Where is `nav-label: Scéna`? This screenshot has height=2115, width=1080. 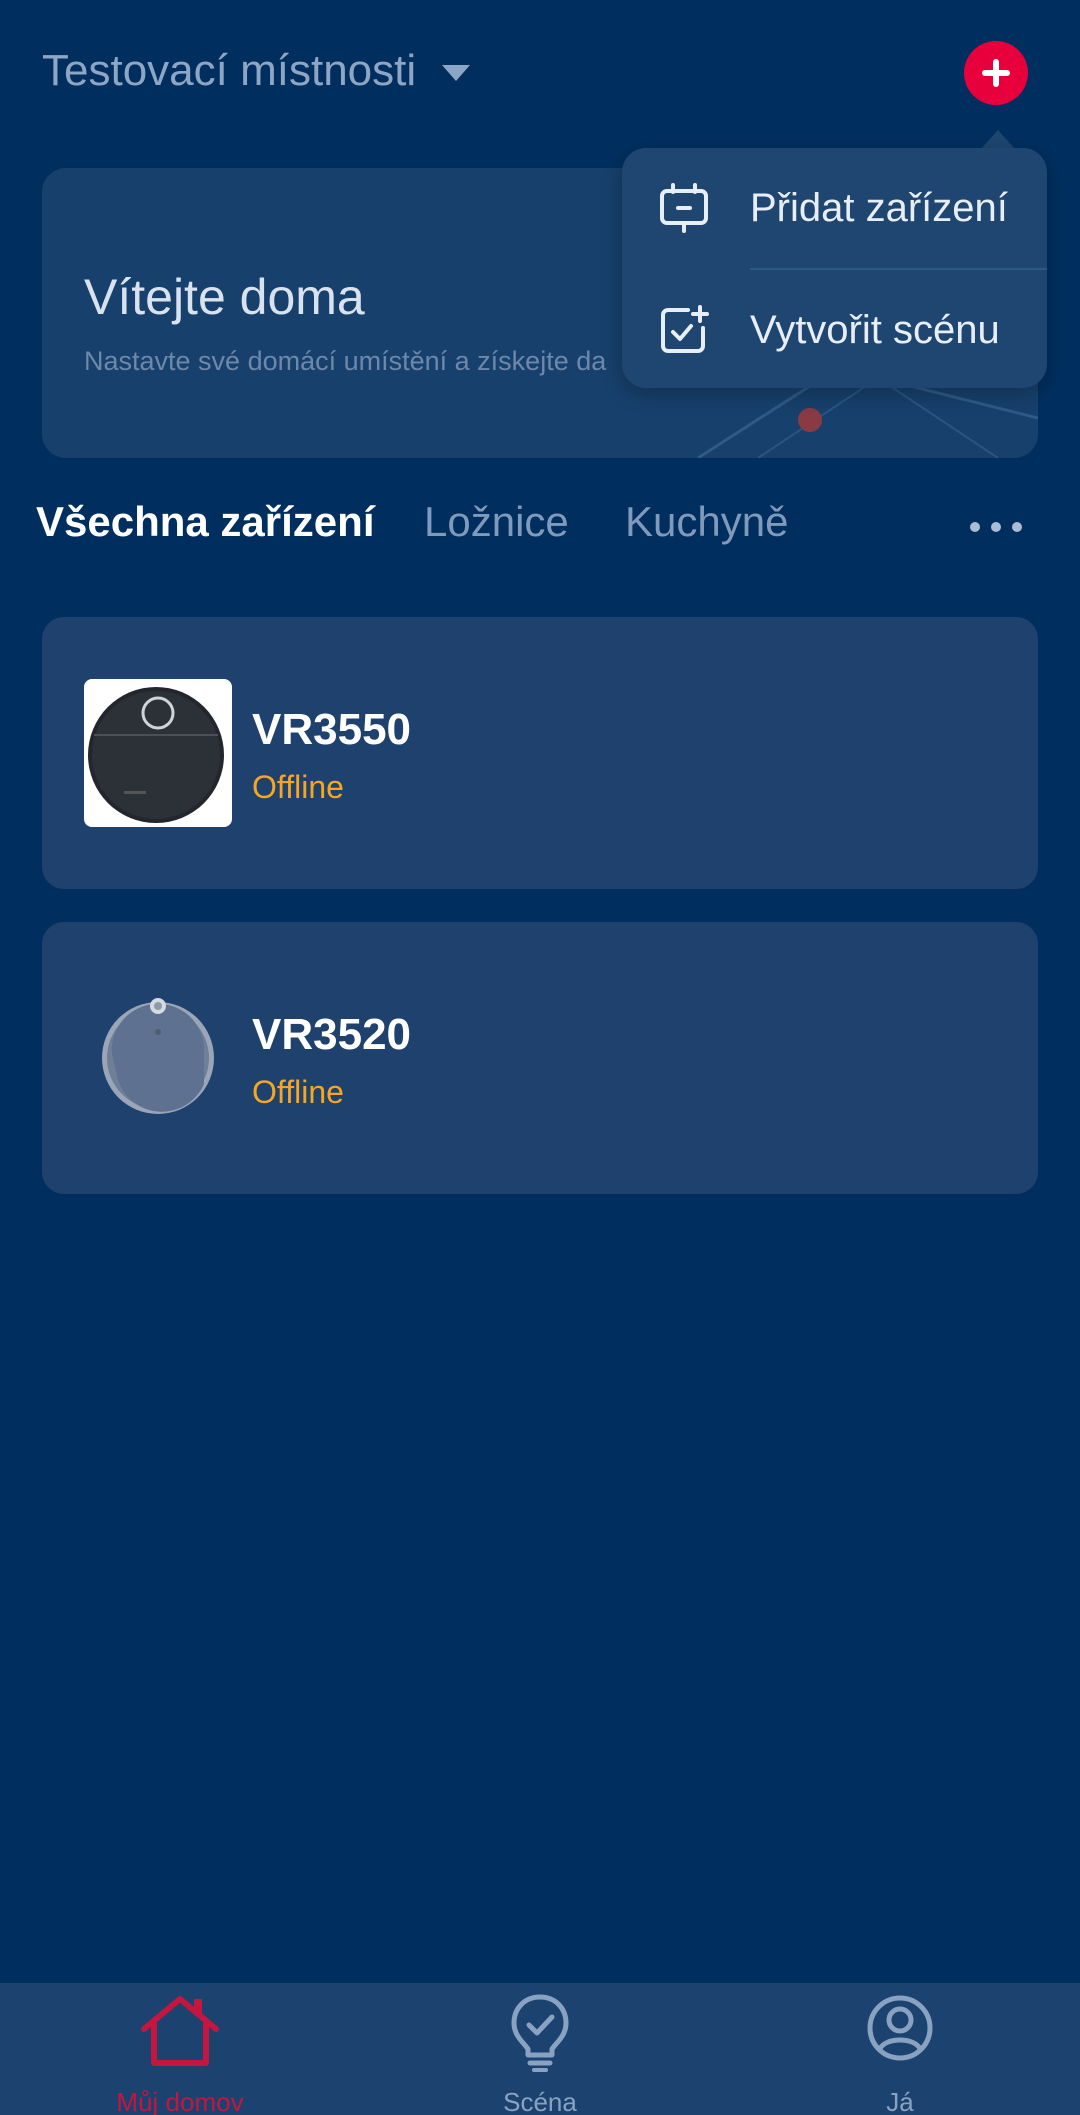 nav-label: Scéna is located at coordinates (540, 2101).